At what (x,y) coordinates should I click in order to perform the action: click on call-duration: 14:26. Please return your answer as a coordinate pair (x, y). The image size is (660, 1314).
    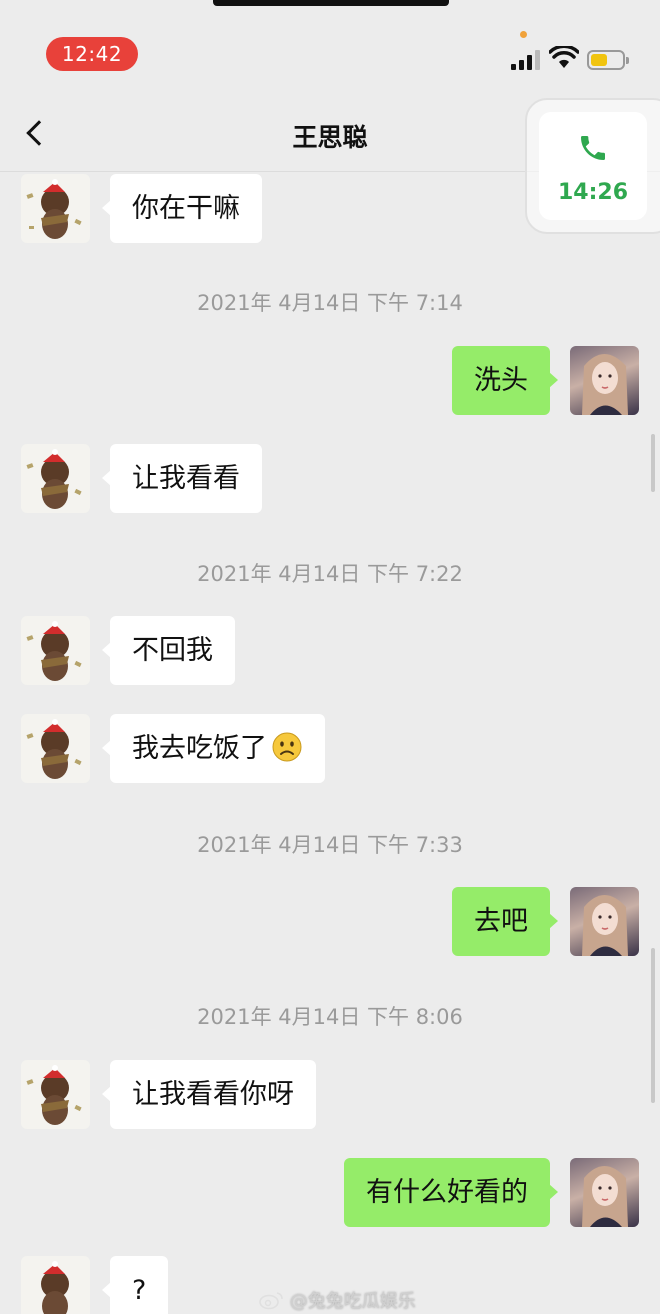
    Looking at the image, I should click on (593, 192).